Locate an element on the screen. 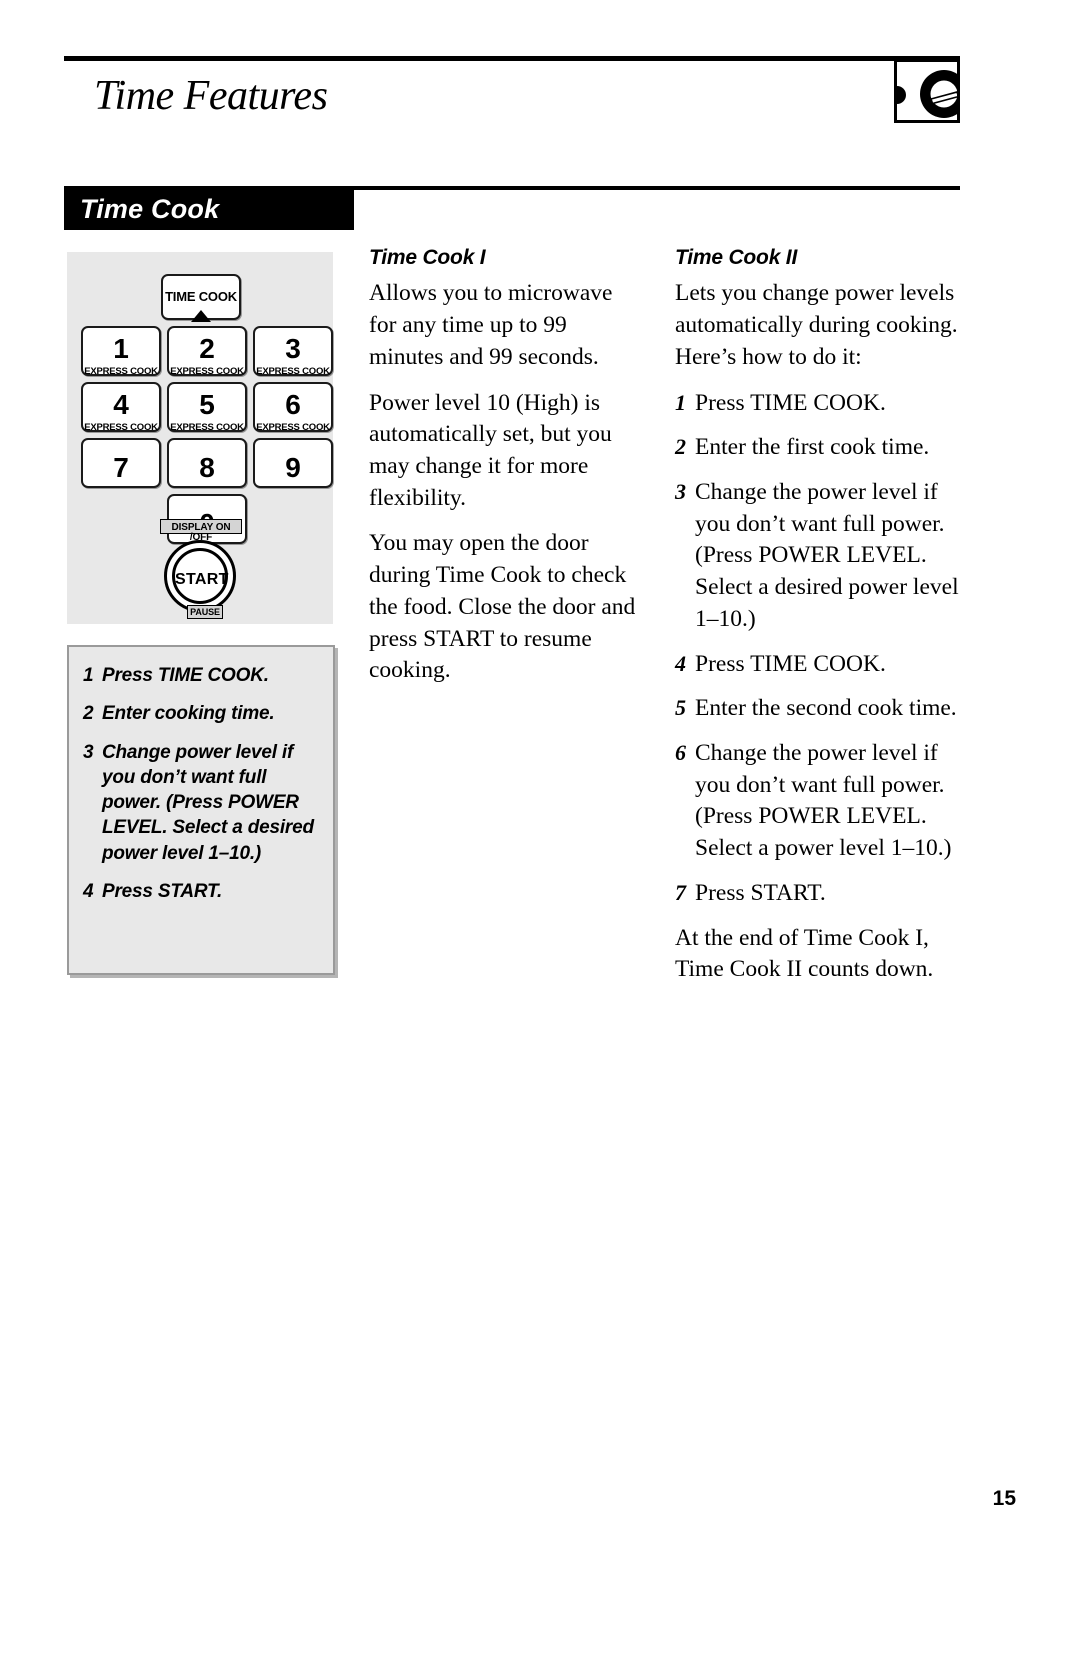 The image size is (1080, 1669). display-on-off-label: DISPLAY ON /OFF is located at coordinates (201, 530).